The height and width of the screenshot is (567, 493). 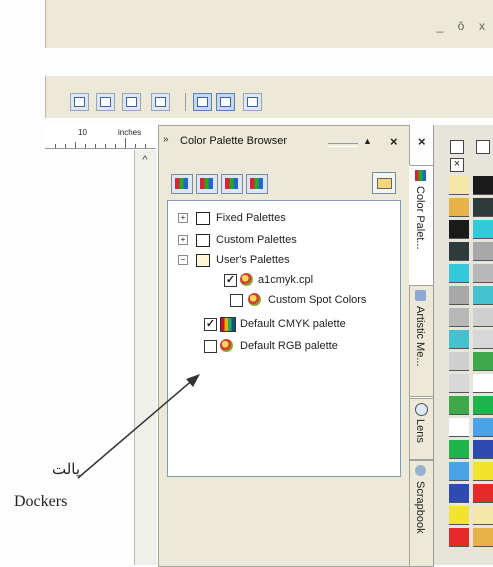 What do you see at coordinates (41, 501) in the screenshot?
I see `annotation-english: Dockers` at bounding box center [41, 501].